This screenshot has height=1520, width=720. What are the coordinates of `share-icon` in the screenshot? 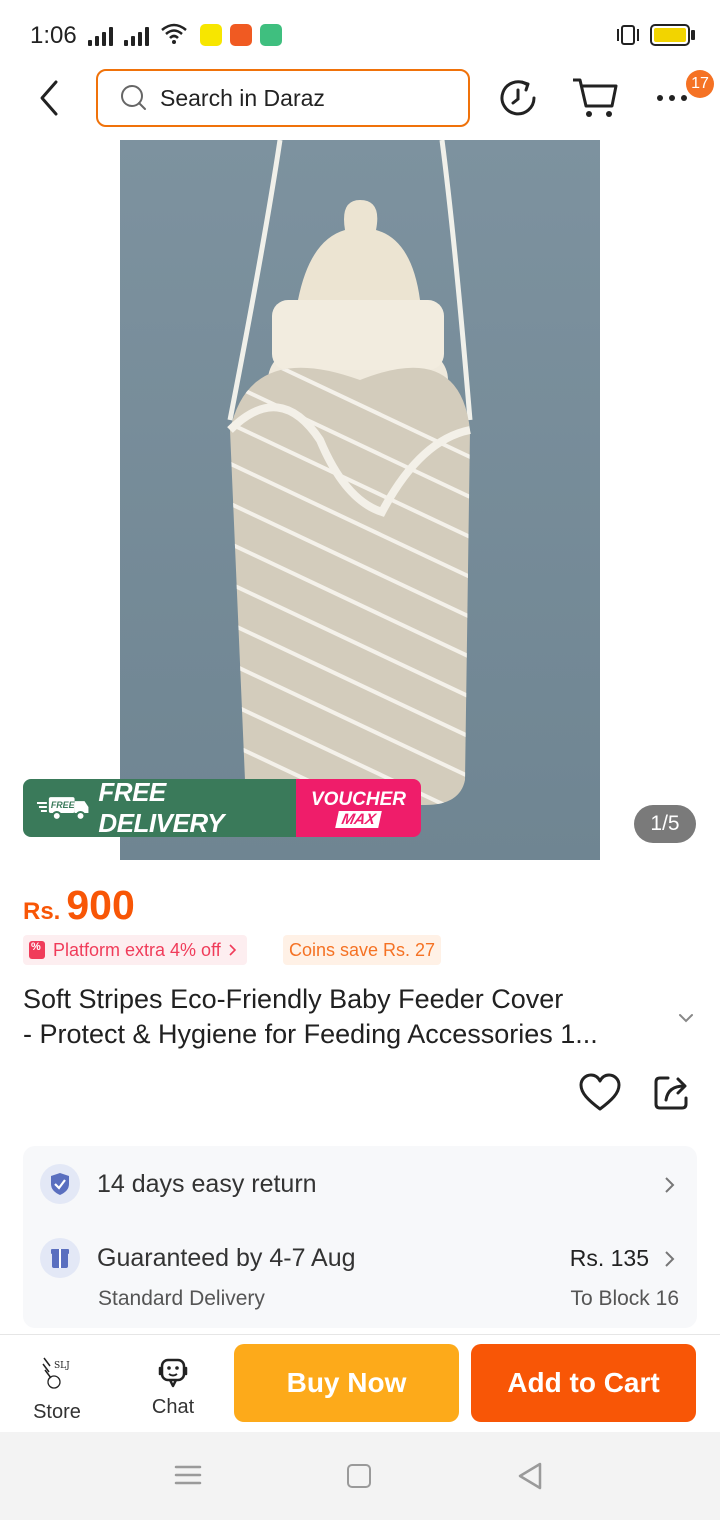 It's located at (672, 1092).